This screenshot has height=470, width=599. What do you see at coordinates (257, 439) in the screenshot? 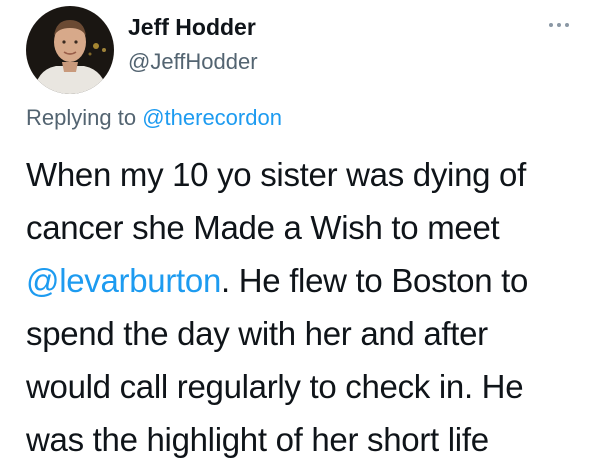
I see `tweet-text-line: was the highlight of her short life` at bounding box center [257, 439].